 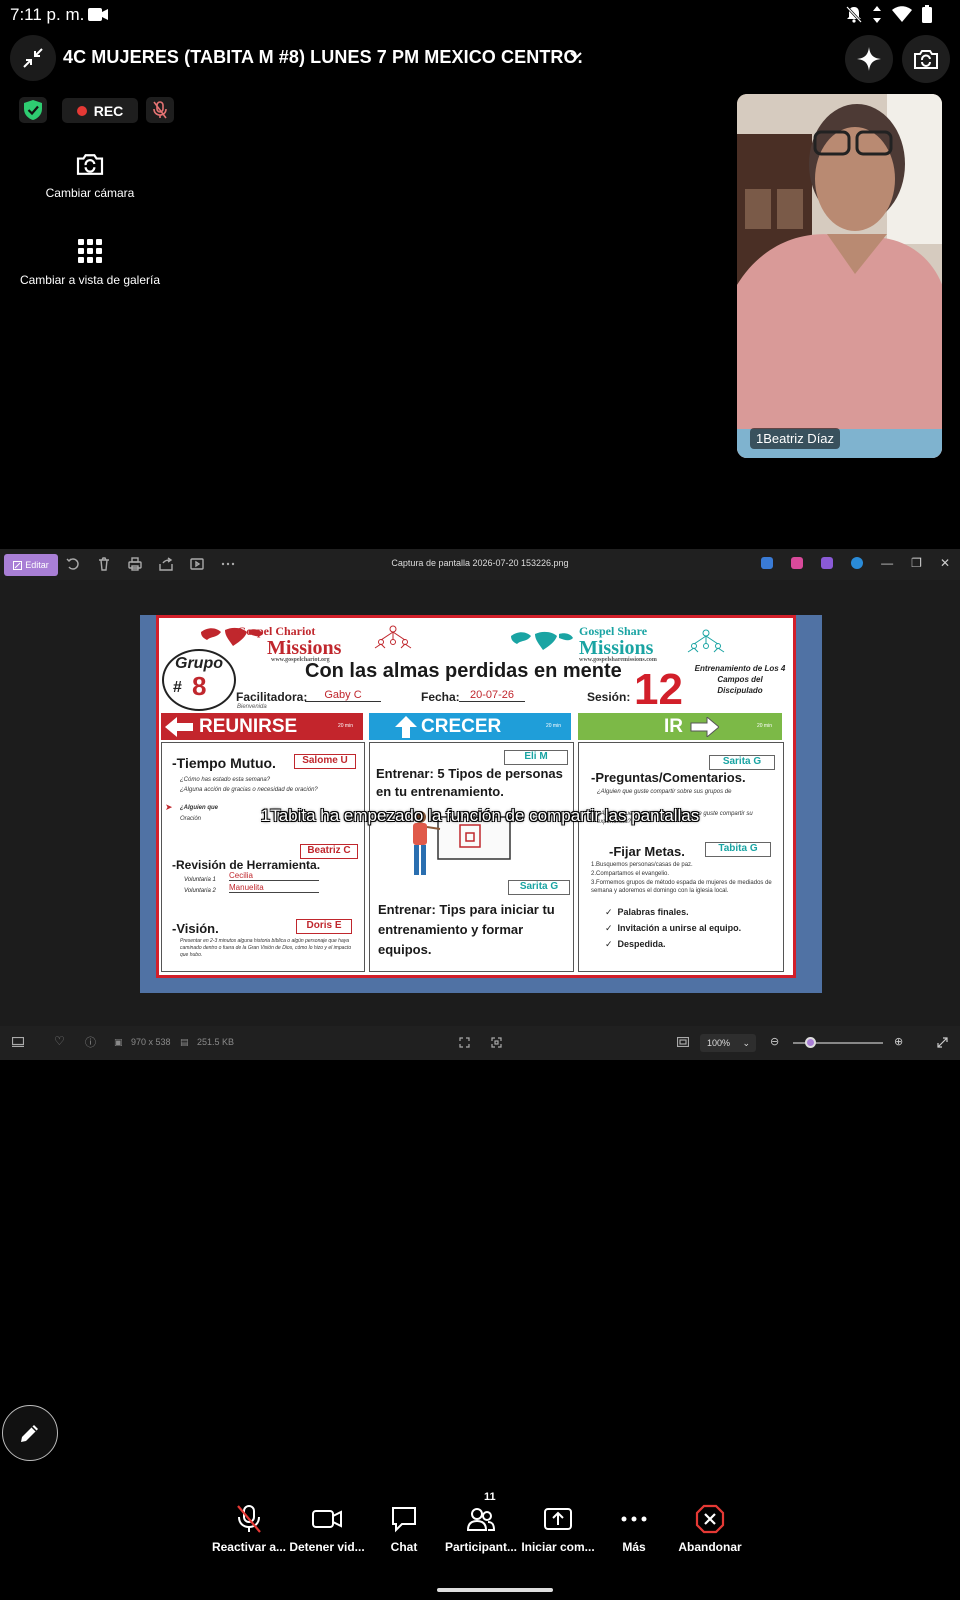 What do you see at coordinates (464, 1042) in the screenshot?
I see `fit-to-window-icon` at bounding box center [464, 1042].